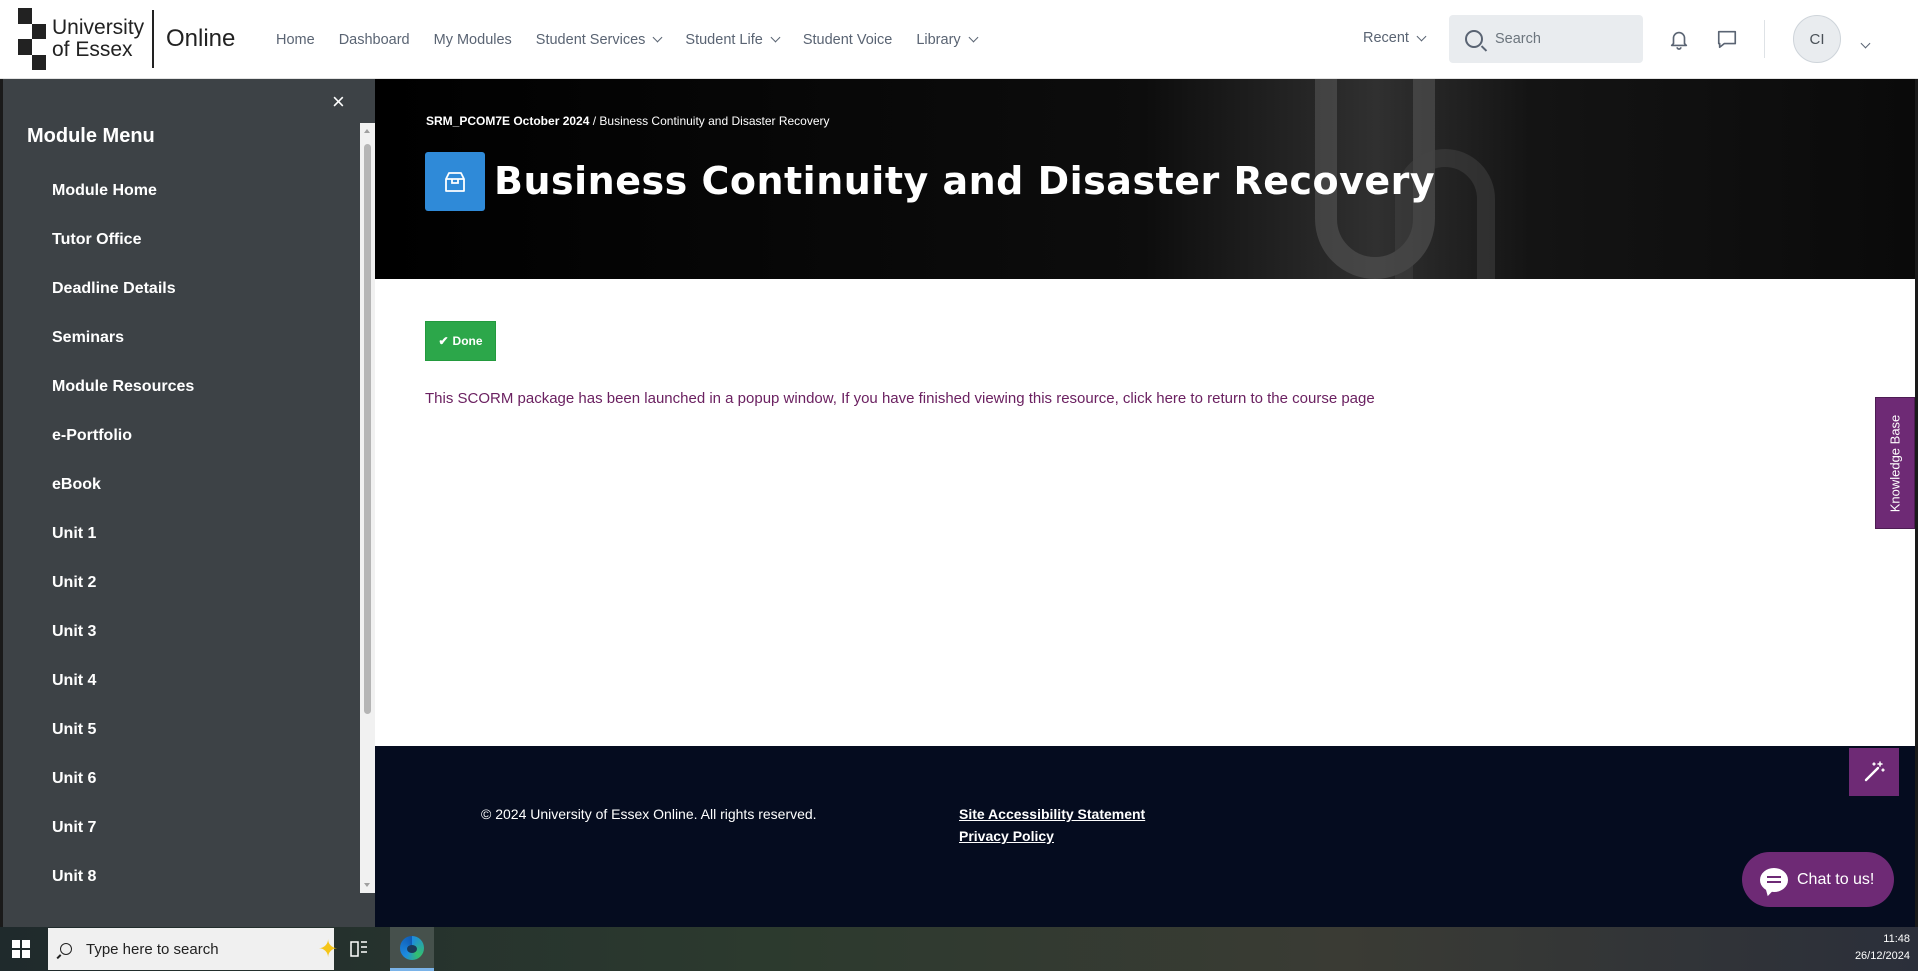 The width and height of the screenshot is (1918, 971). I want to click on messages-icon, so click(1727, 39).